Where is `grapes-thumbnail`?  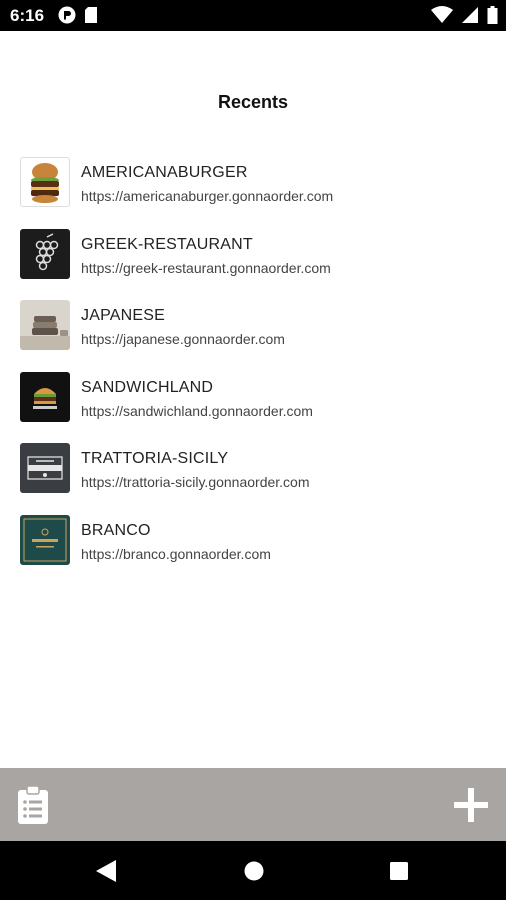
grapes-thumbnail is located at coordinates (45, 253).